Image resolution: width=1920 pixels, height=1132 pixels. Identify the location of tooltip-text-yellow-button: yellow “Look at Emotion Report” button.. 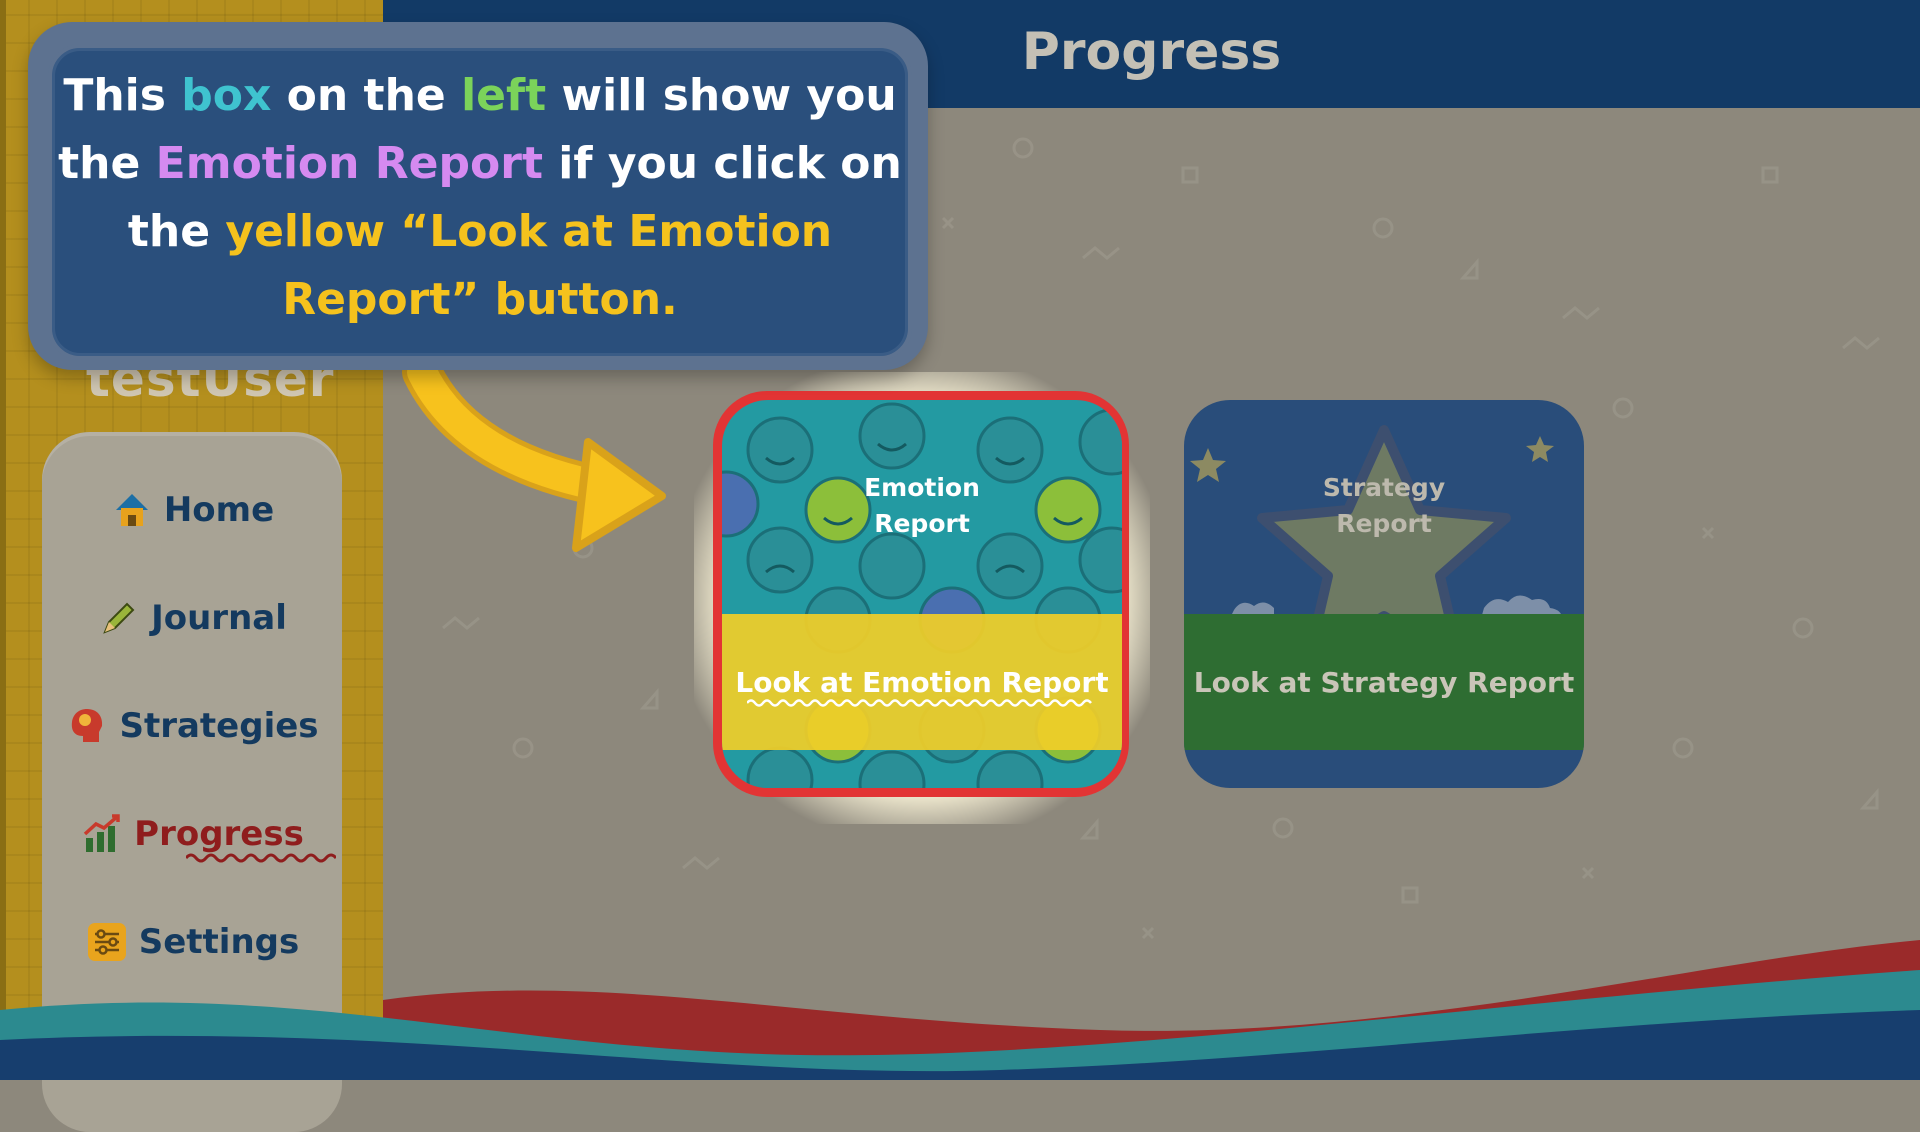
(529, 265).